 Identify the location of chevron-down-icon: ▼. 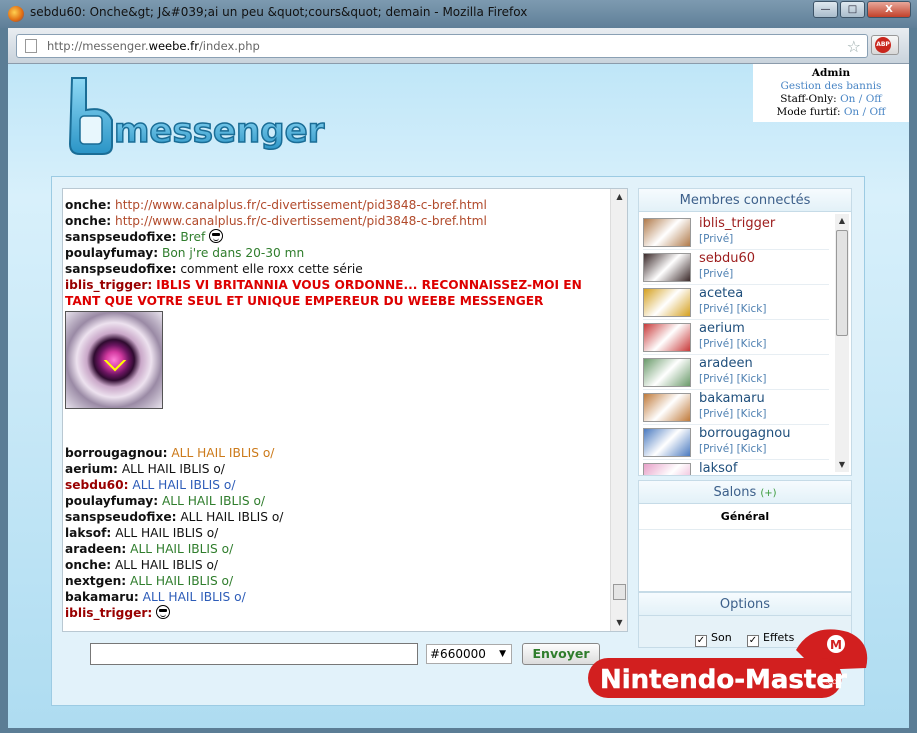
(502, 654).